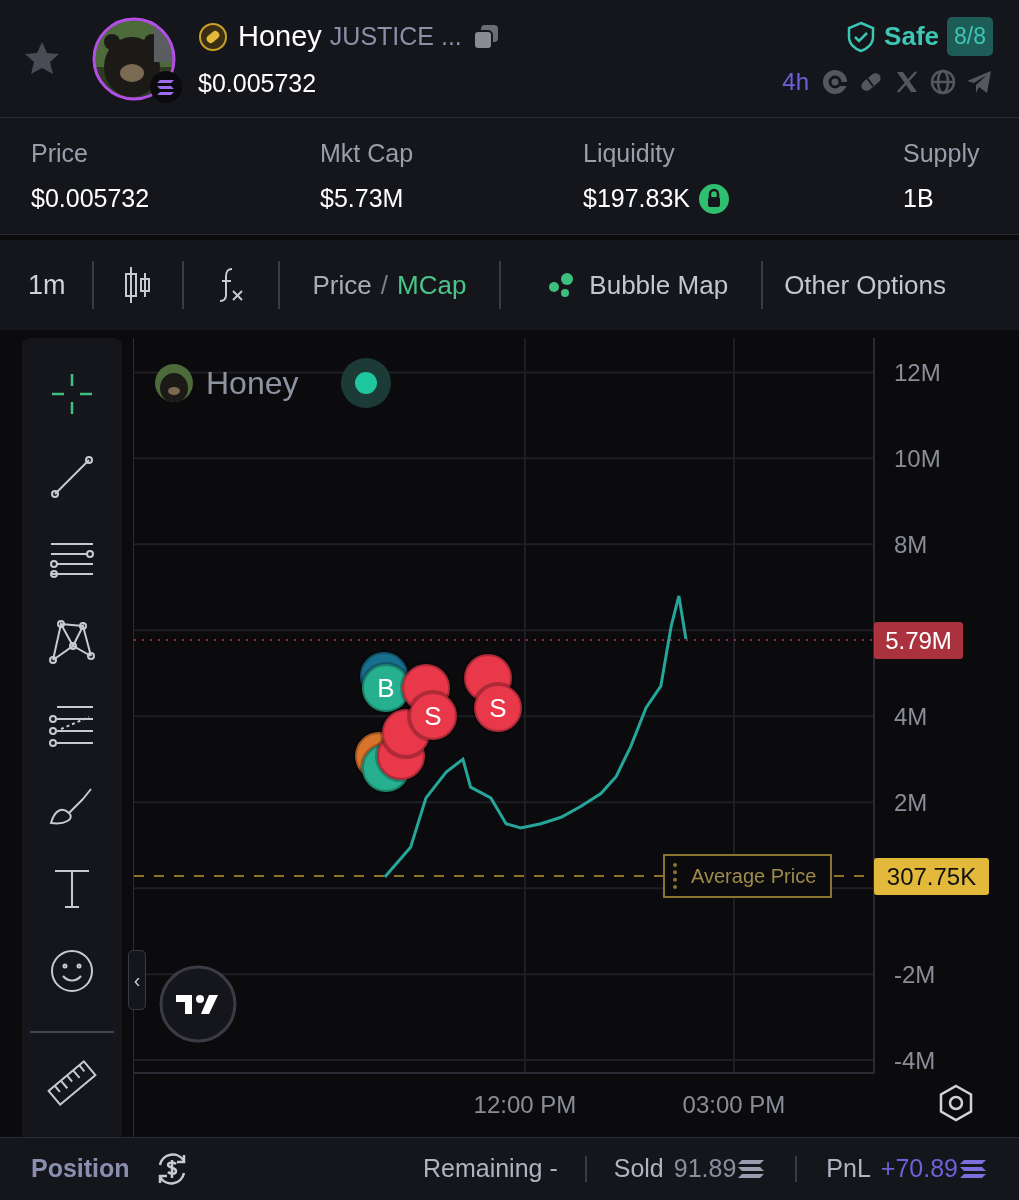  What do you see at coordinates (854, 285) in the screenshot?
I see `other-options-button: Other Options` at bounding box center [854, 285].